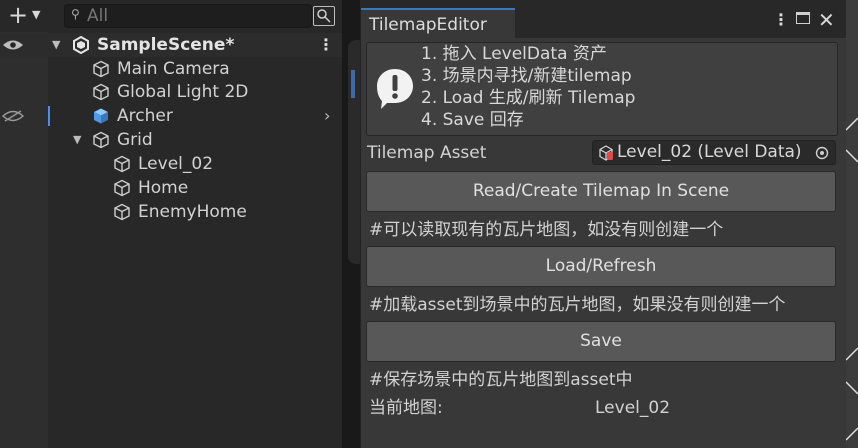 The image size is (858, 448). What do you see at coordinates (803, 18) in the screenshot?
I see `maximize-icon` at bounding box center [803, 18].